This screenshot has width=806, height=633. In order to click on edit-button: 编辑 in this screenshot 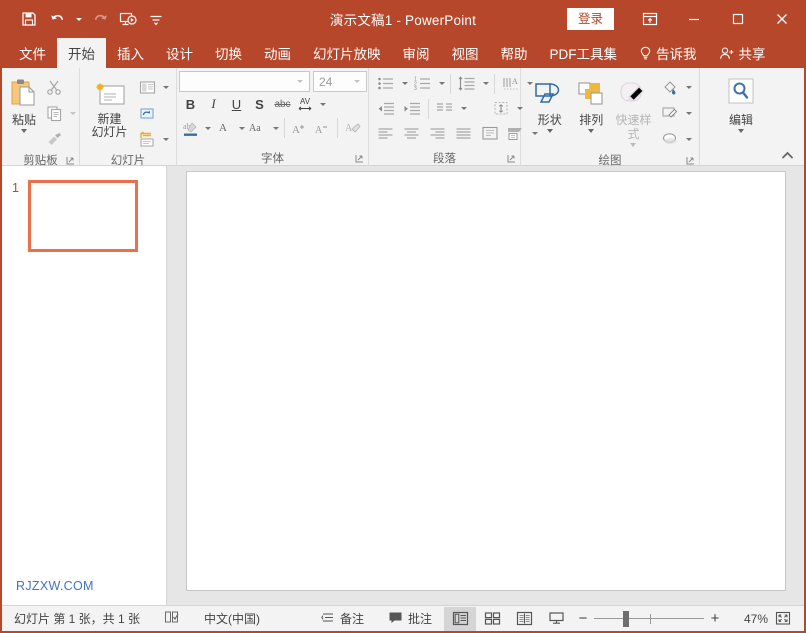, I will do `click(741, 102)`.